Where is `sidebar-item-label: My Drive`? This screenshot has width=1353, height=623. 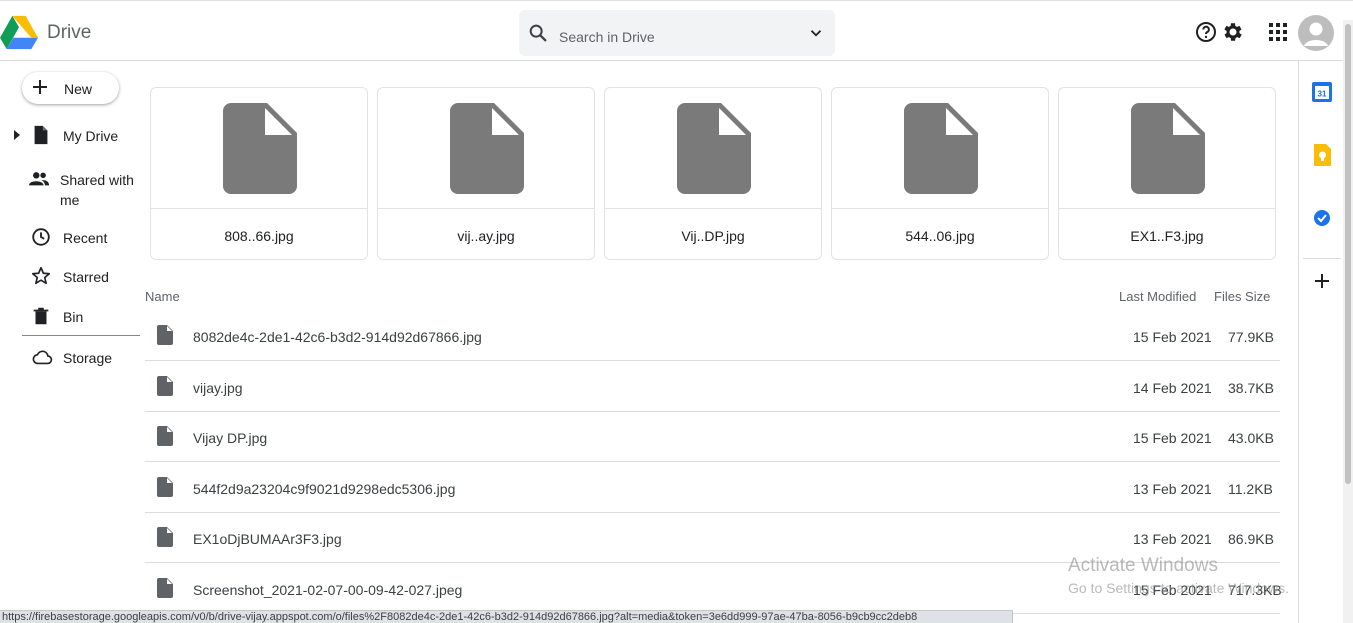
sidebar-item-label: My Drive is located at coordinates (91, 136).